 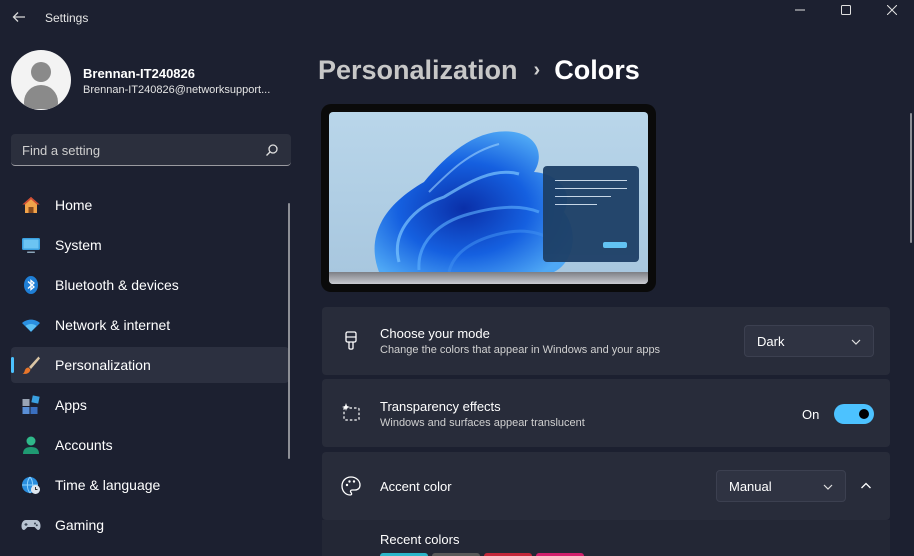 I want to click on apps-icon, so click(x=31, y=404).